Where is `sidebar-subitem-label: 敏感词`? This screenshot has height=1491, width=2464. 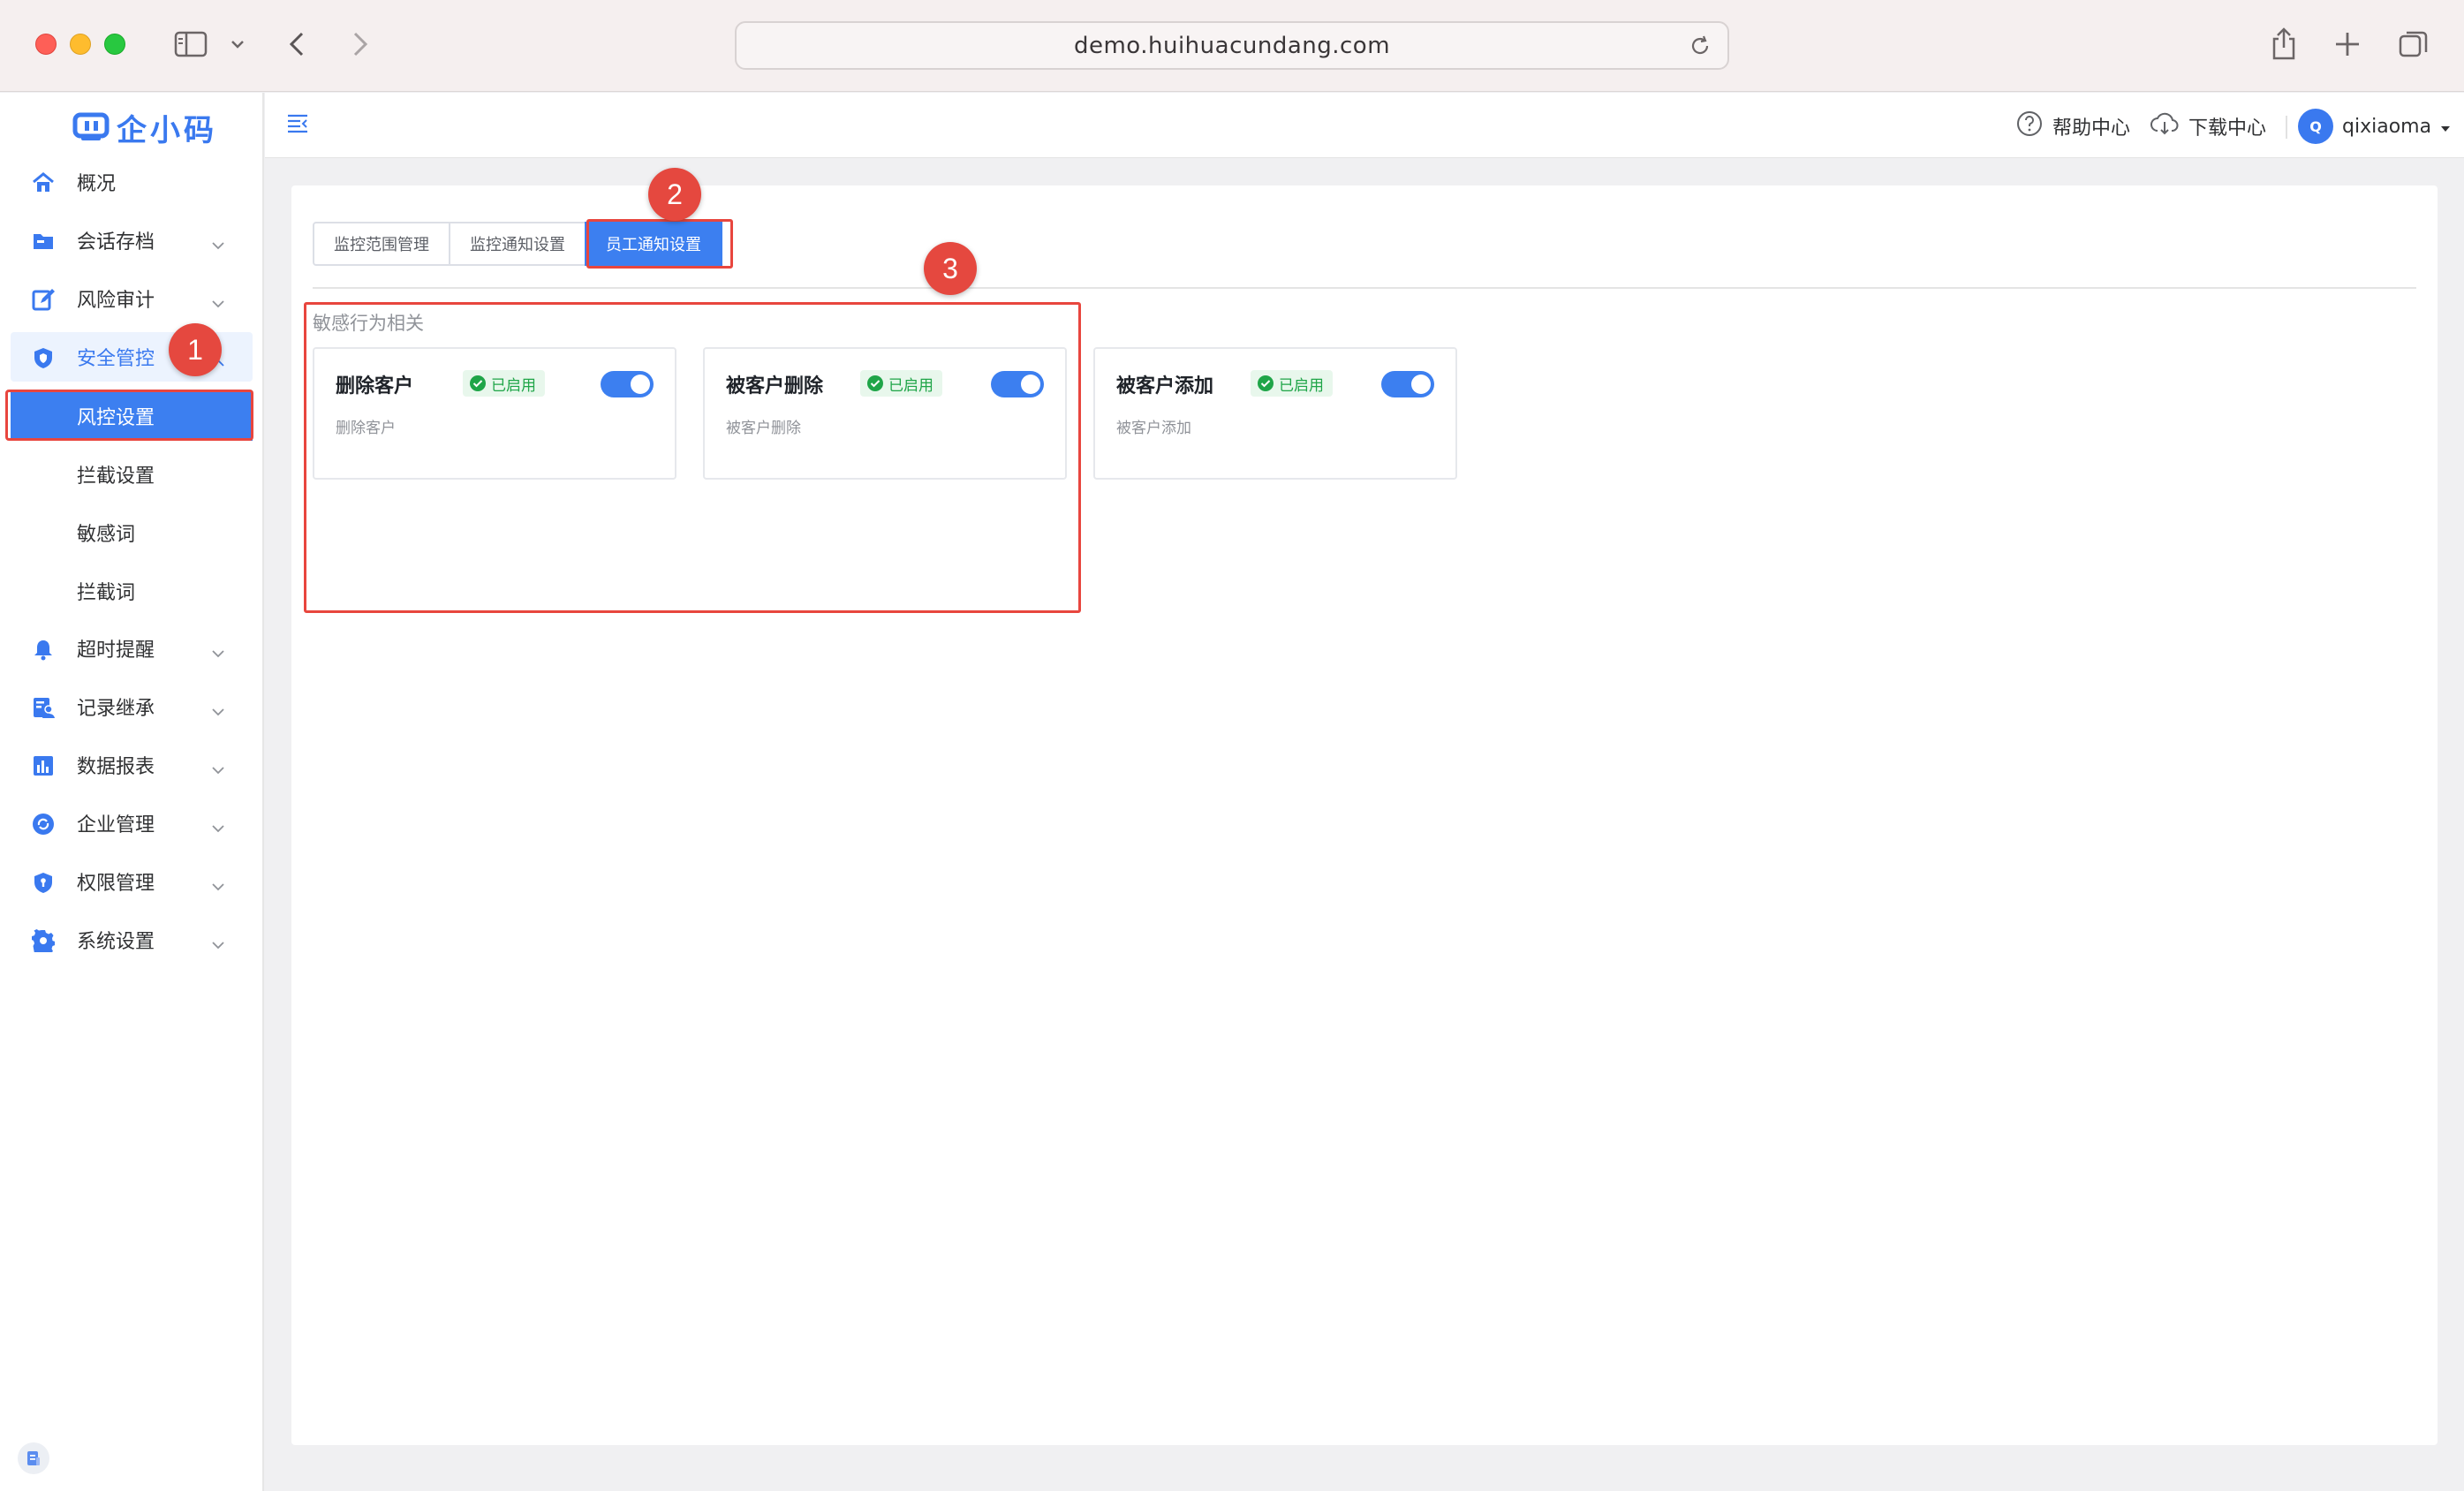 sidebar-subitem-label: 敏感词 is located at coordinates (106, 535).